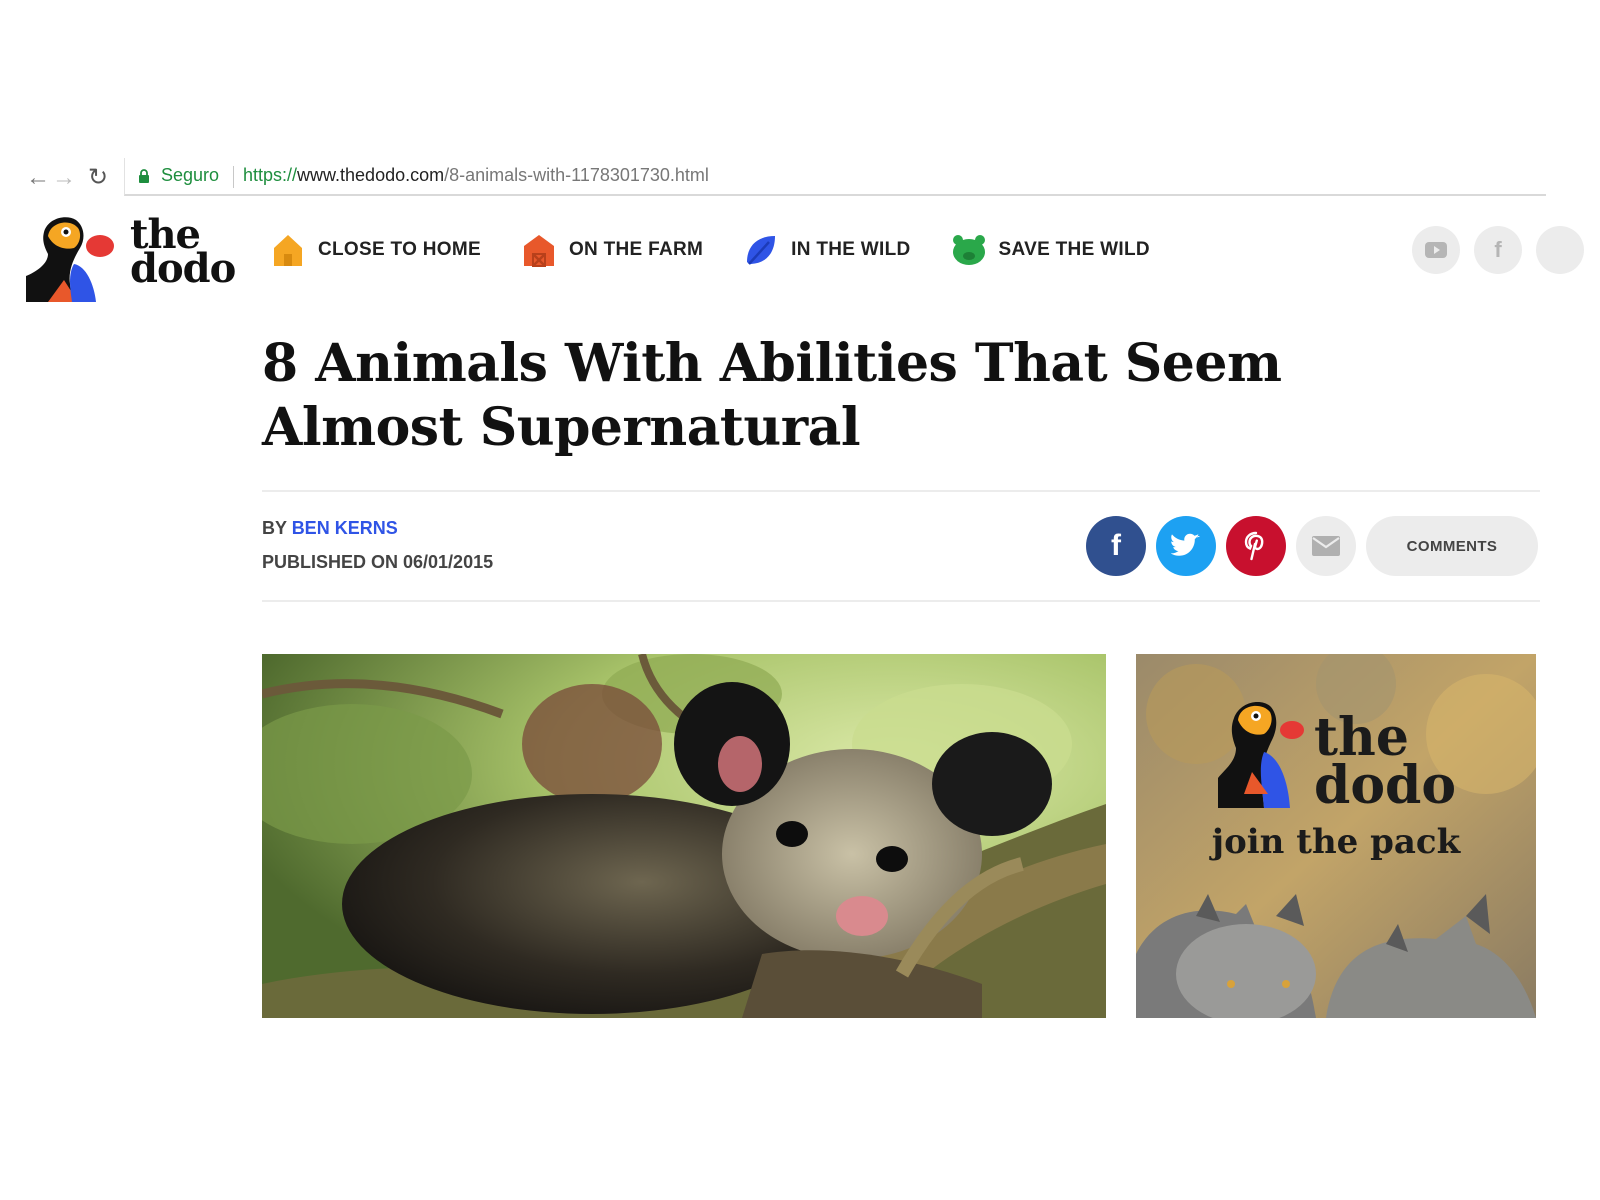 The image size is (1600, 1200). Describe the element at coordinates (70, 259) in the screenshot. I see `dodo-bird-logo-icon` at that location.